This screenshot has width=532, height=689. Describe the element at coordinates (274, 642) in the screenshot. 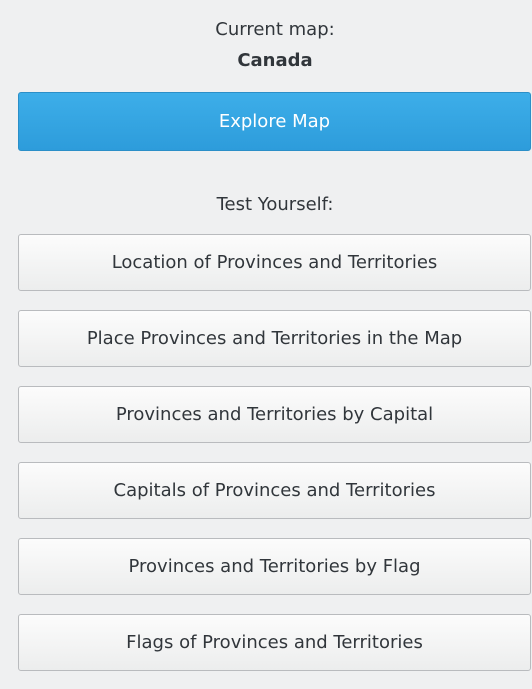

I see `flags-of-provinces-button: Flags of Provinces and Territories` at that location.